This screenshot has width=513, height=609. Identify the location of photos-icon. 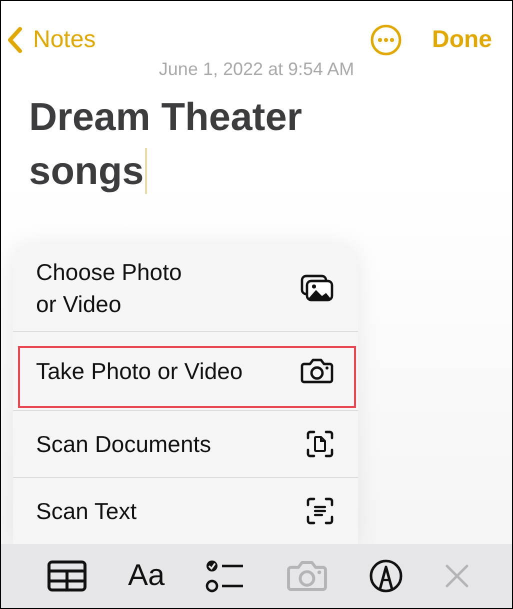
(317, 288).